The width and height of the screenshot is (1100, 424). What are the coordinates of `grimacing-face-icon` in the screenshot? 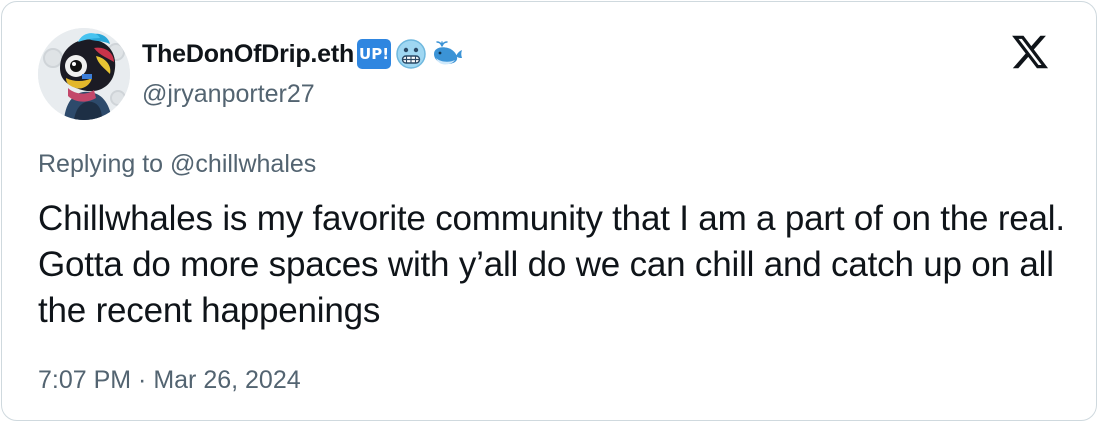 It's located at (411, 54).